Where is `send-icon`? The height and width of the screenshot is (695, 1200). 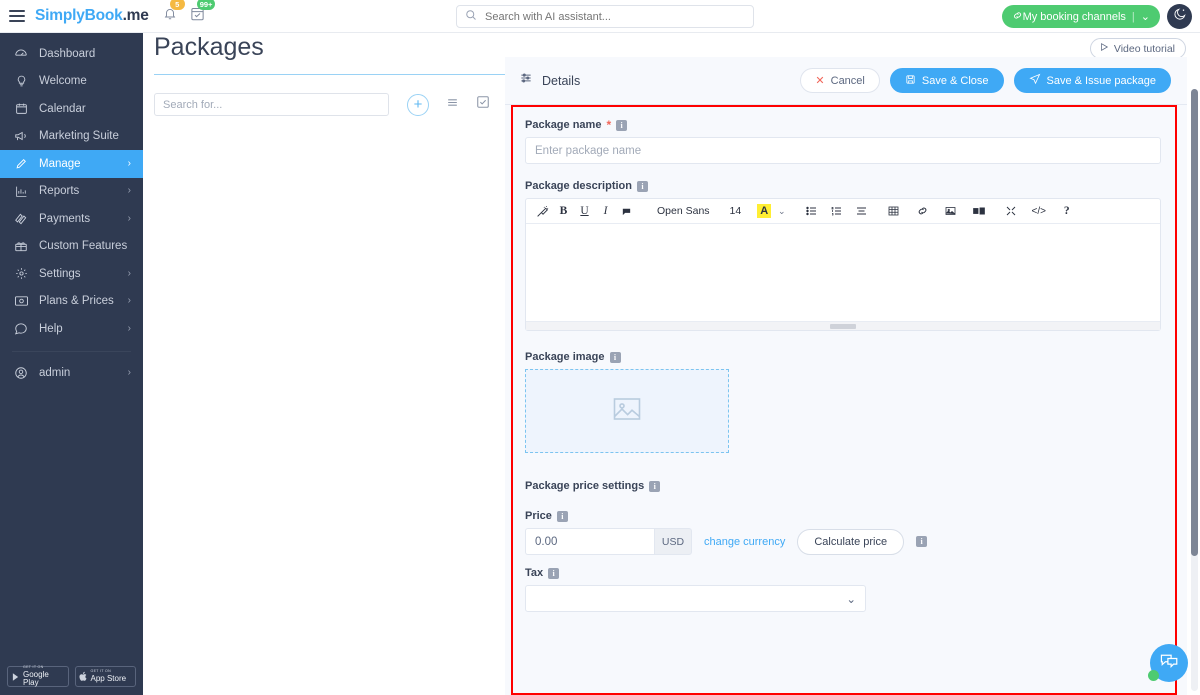 send-icon is located at coordinates (1034, 80).